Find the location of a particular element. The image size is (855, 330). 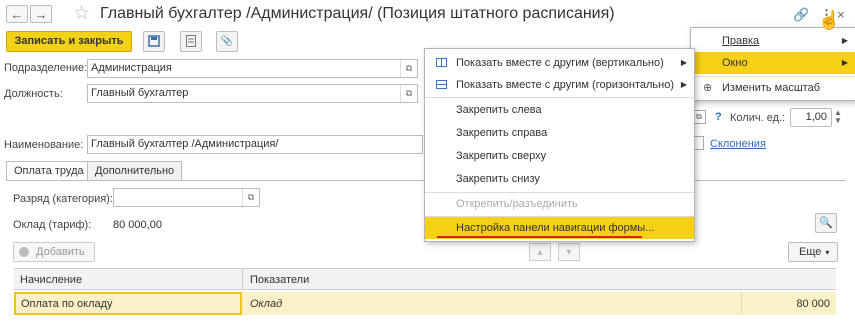

accrual-cell: Оплата по окладу is located at coordinates (128, 303).